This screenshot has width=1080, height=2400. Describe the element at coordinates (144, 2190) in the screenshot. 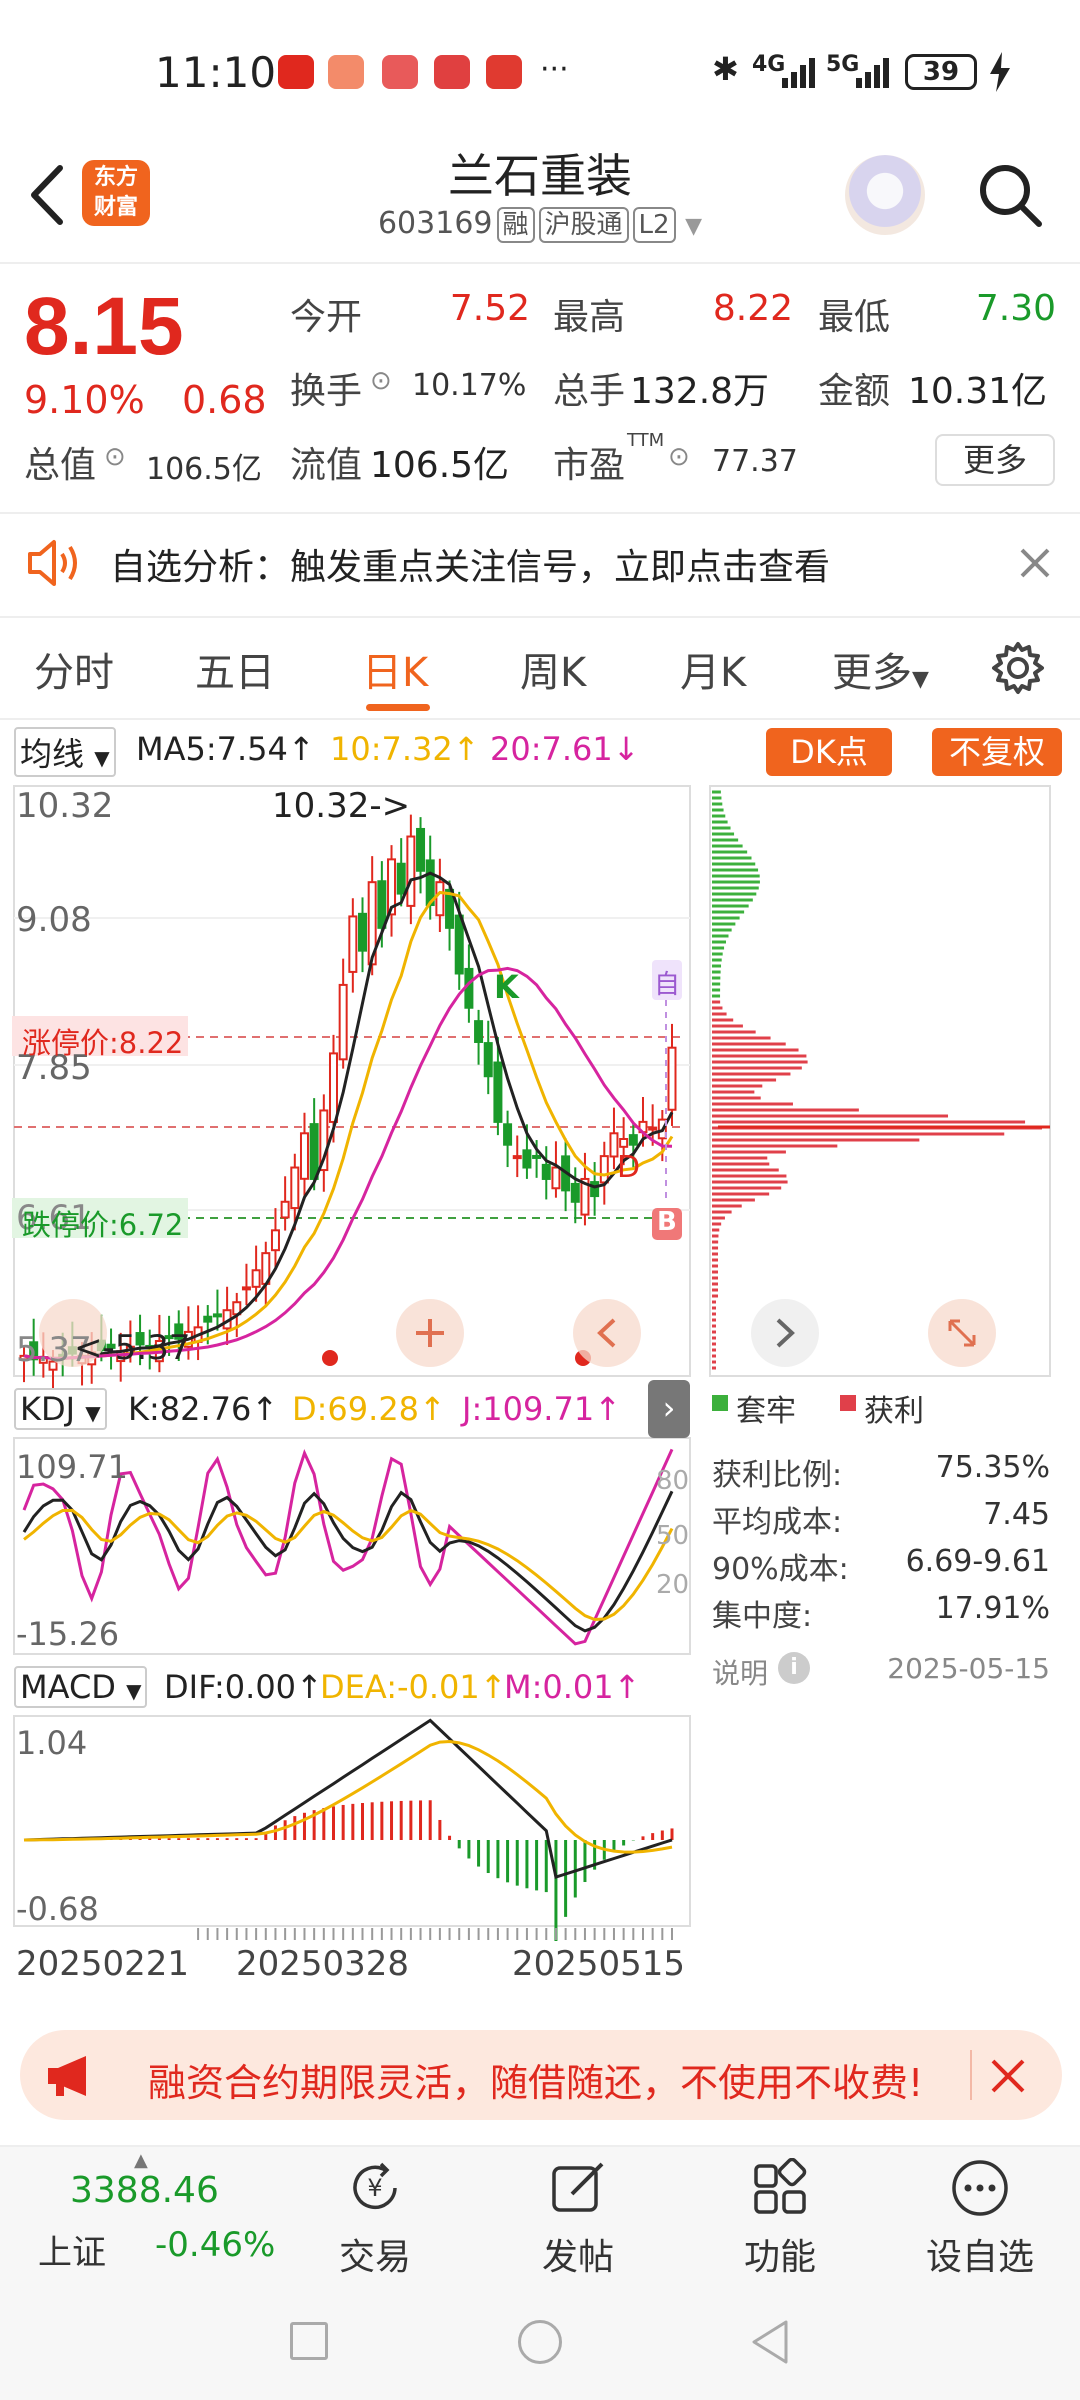

I see `index-value: 3388.46` at that location.